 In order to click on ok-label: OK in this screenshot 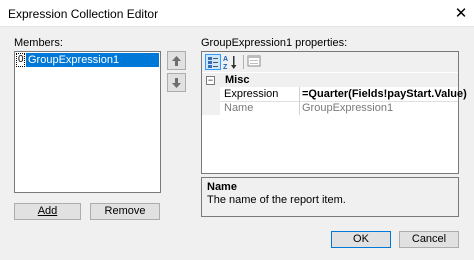, I will do `click(361, 239)`.